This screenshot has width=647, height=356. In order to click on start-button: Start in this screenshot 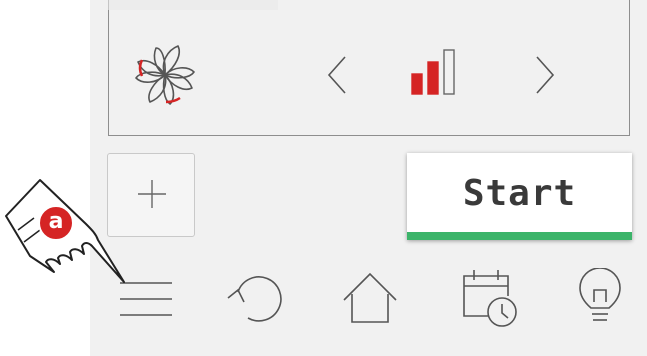, I will do `click(519, 196)`.